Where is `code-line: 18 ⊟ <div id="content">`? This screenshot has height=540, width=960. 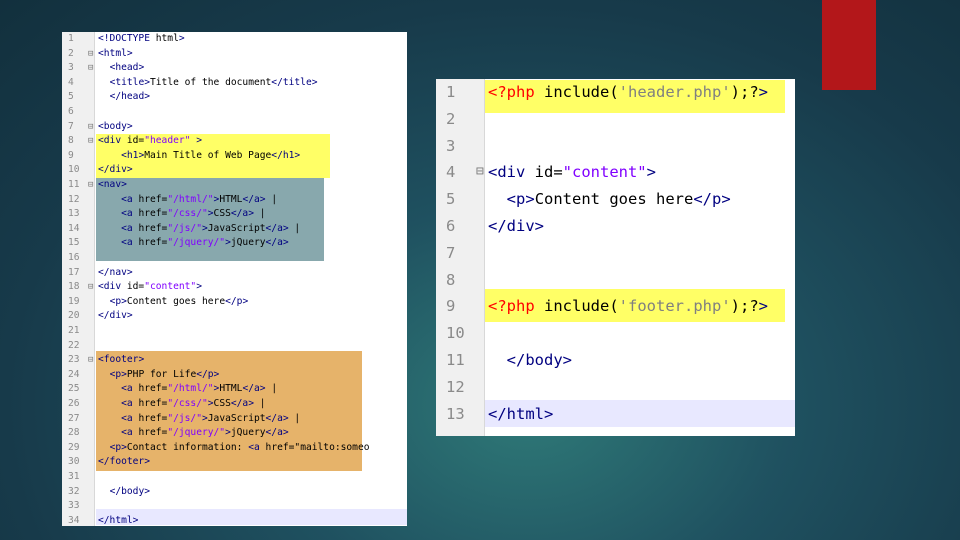
code-line: 18 ⊟ <div id="content"> is located at coordinates (234, 287).